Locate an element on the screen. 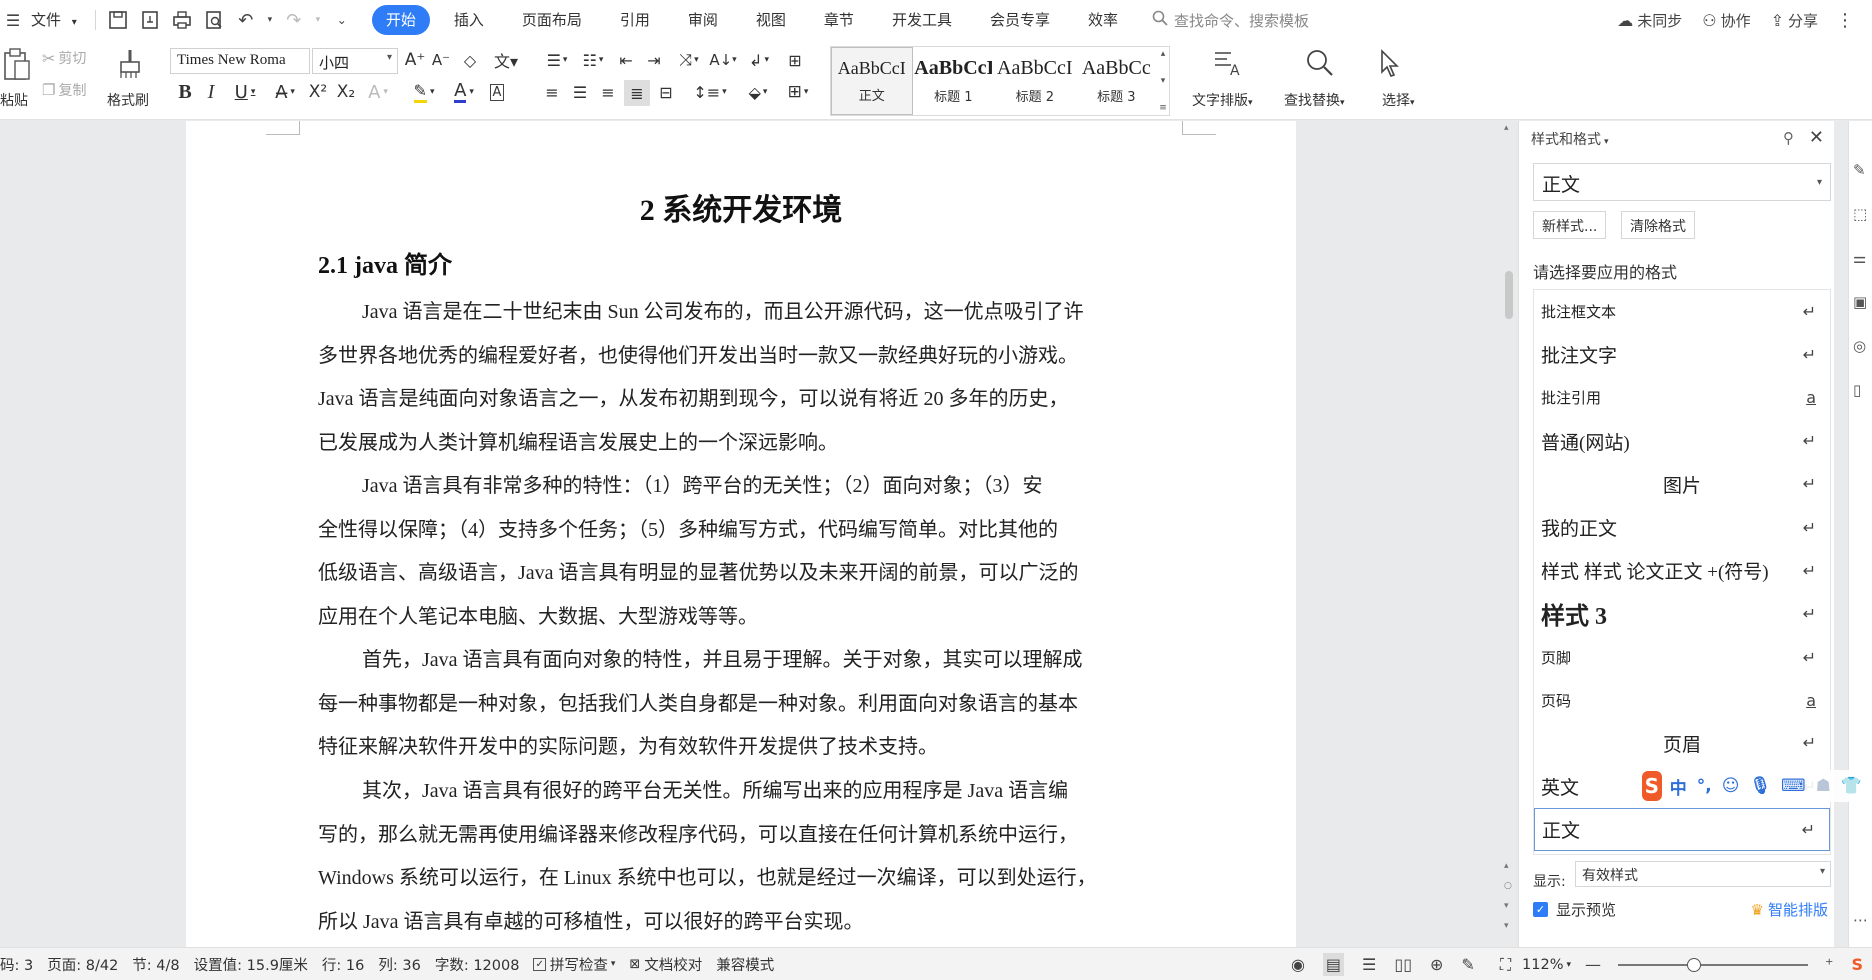 Image resolution: width=1872 pixels, height=980 pixels. select-tool-icon: ⬚ is located at coordinates (1860, 214).